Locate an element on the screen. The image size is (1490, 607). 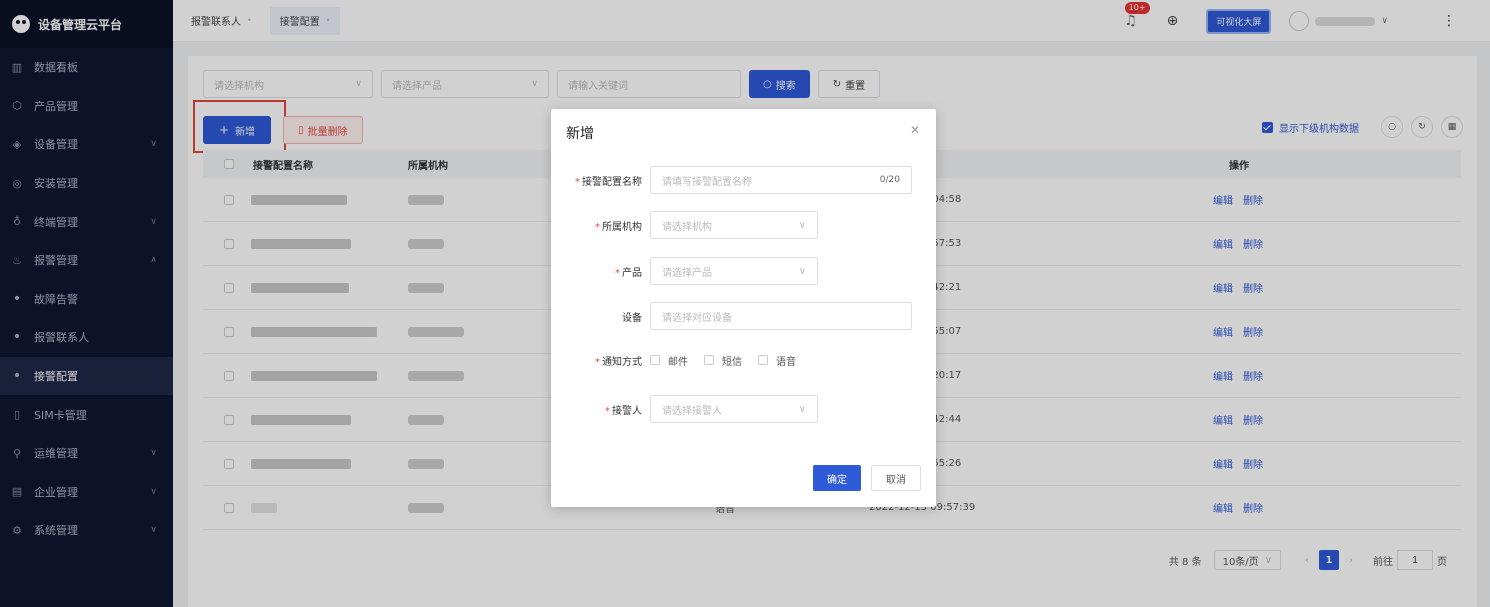
form-row-receiver: * 接警人 请选择接警人 ∨ is located at coordinates (743, 409).